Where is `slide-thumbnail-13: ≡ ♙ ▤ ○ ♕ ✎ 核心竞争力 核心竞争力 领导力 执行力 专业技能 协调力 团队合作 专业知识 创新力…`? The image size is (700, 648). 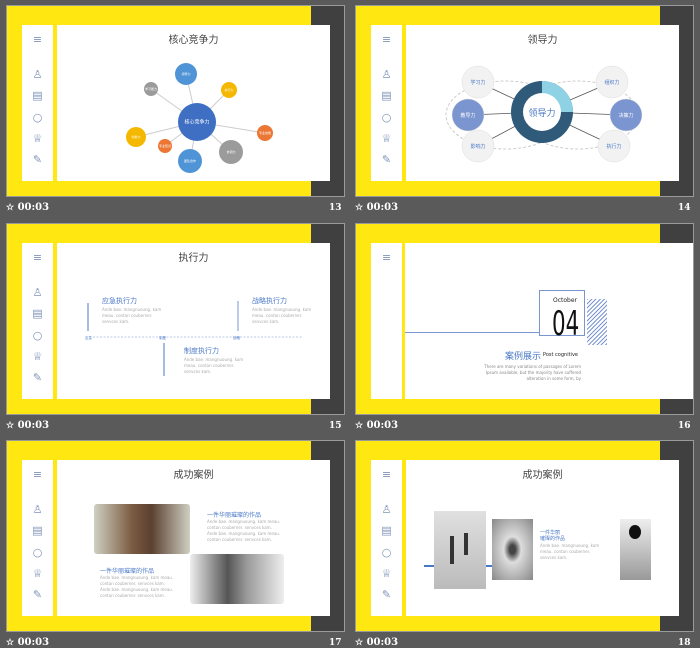 slide-thumbnail-13: ≡ ♙ ▤ ○ ♕ ✎ 核心竞争力 核心竞争力 领导力 执行力 专业技能 协调力 团队合作 专业知识 创新力… is located at coordinates (175, 101).